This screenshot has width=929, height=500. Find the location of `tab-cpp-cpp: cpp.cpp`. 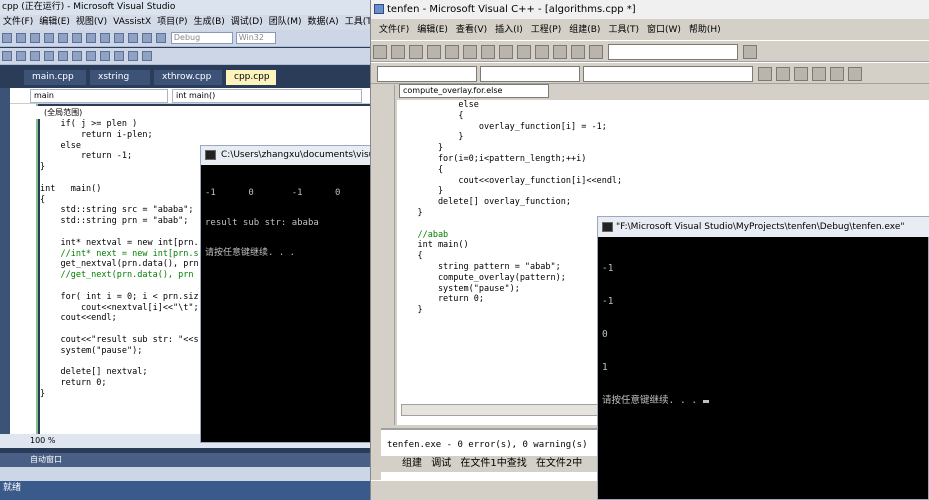

tab-cpp-cpp: cpp.cpp is located at coordinates (251, 77).